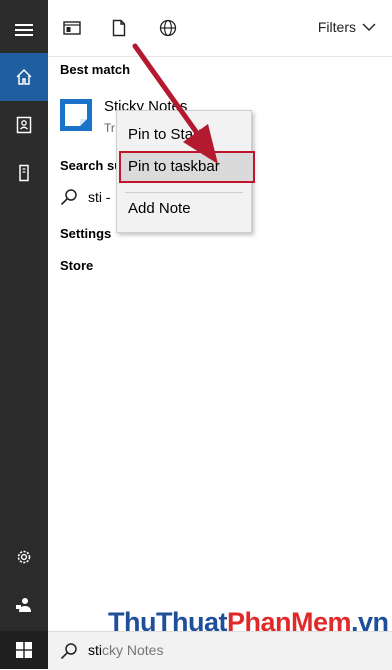 The width and height of the screenshot is (392, 670). I want to click on context-menu: Pin to Start Pin to taskbar Add Note, so click(185, 171).